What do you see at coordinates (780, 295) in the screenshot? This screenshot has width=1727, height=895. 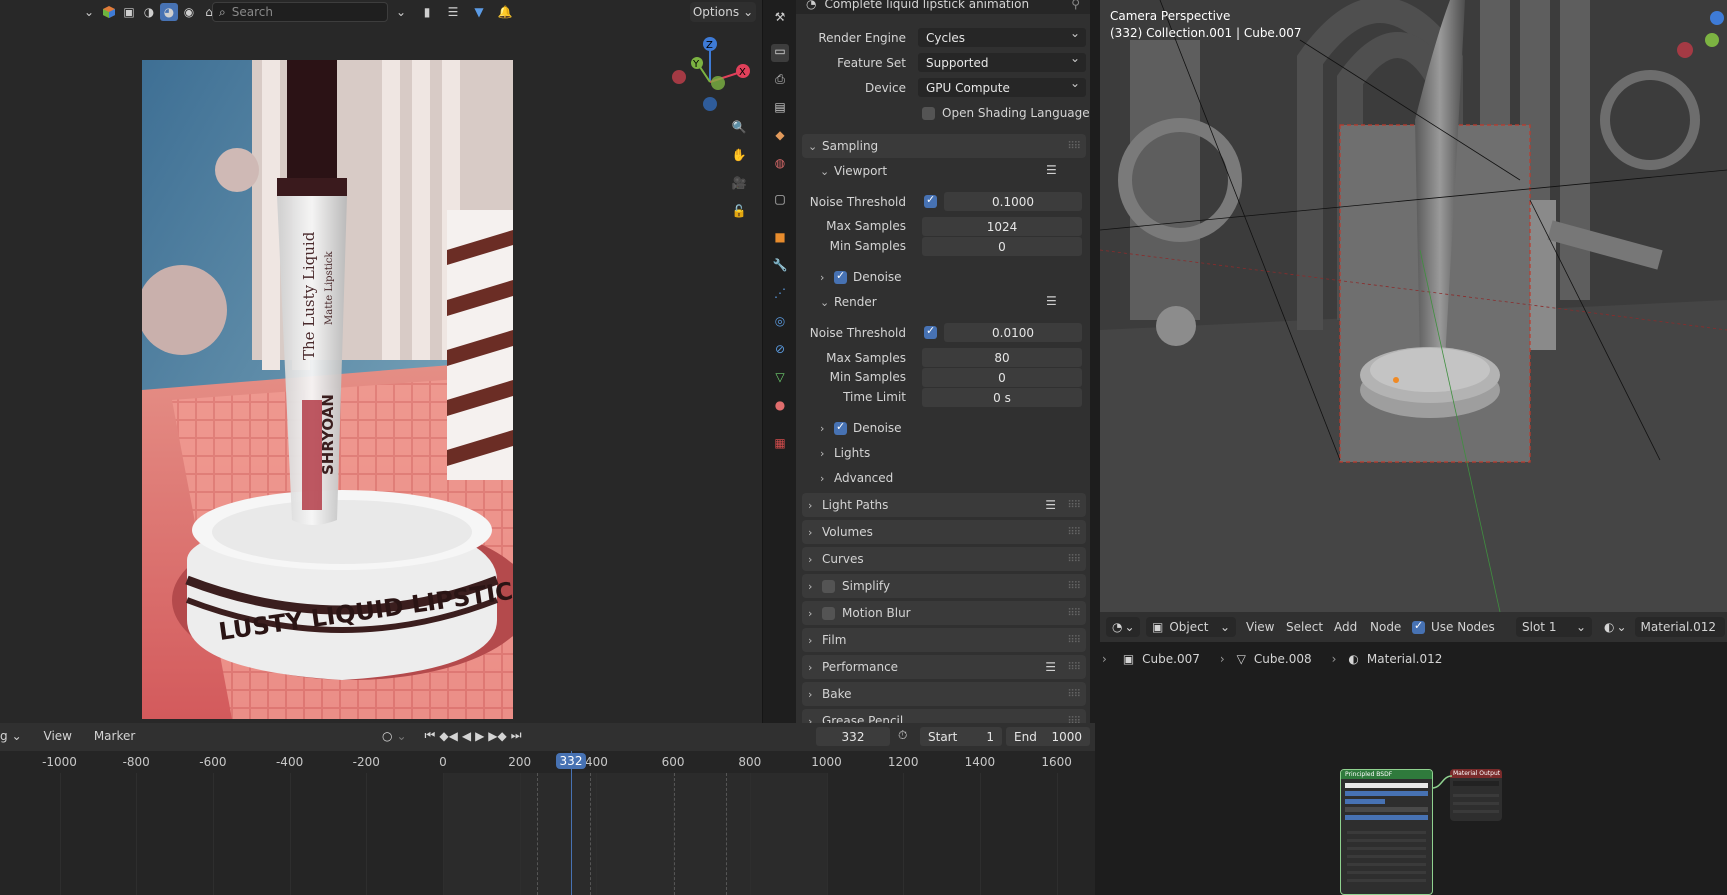 I see `particles-icon: ⋰` at bounding box center [780, 295].